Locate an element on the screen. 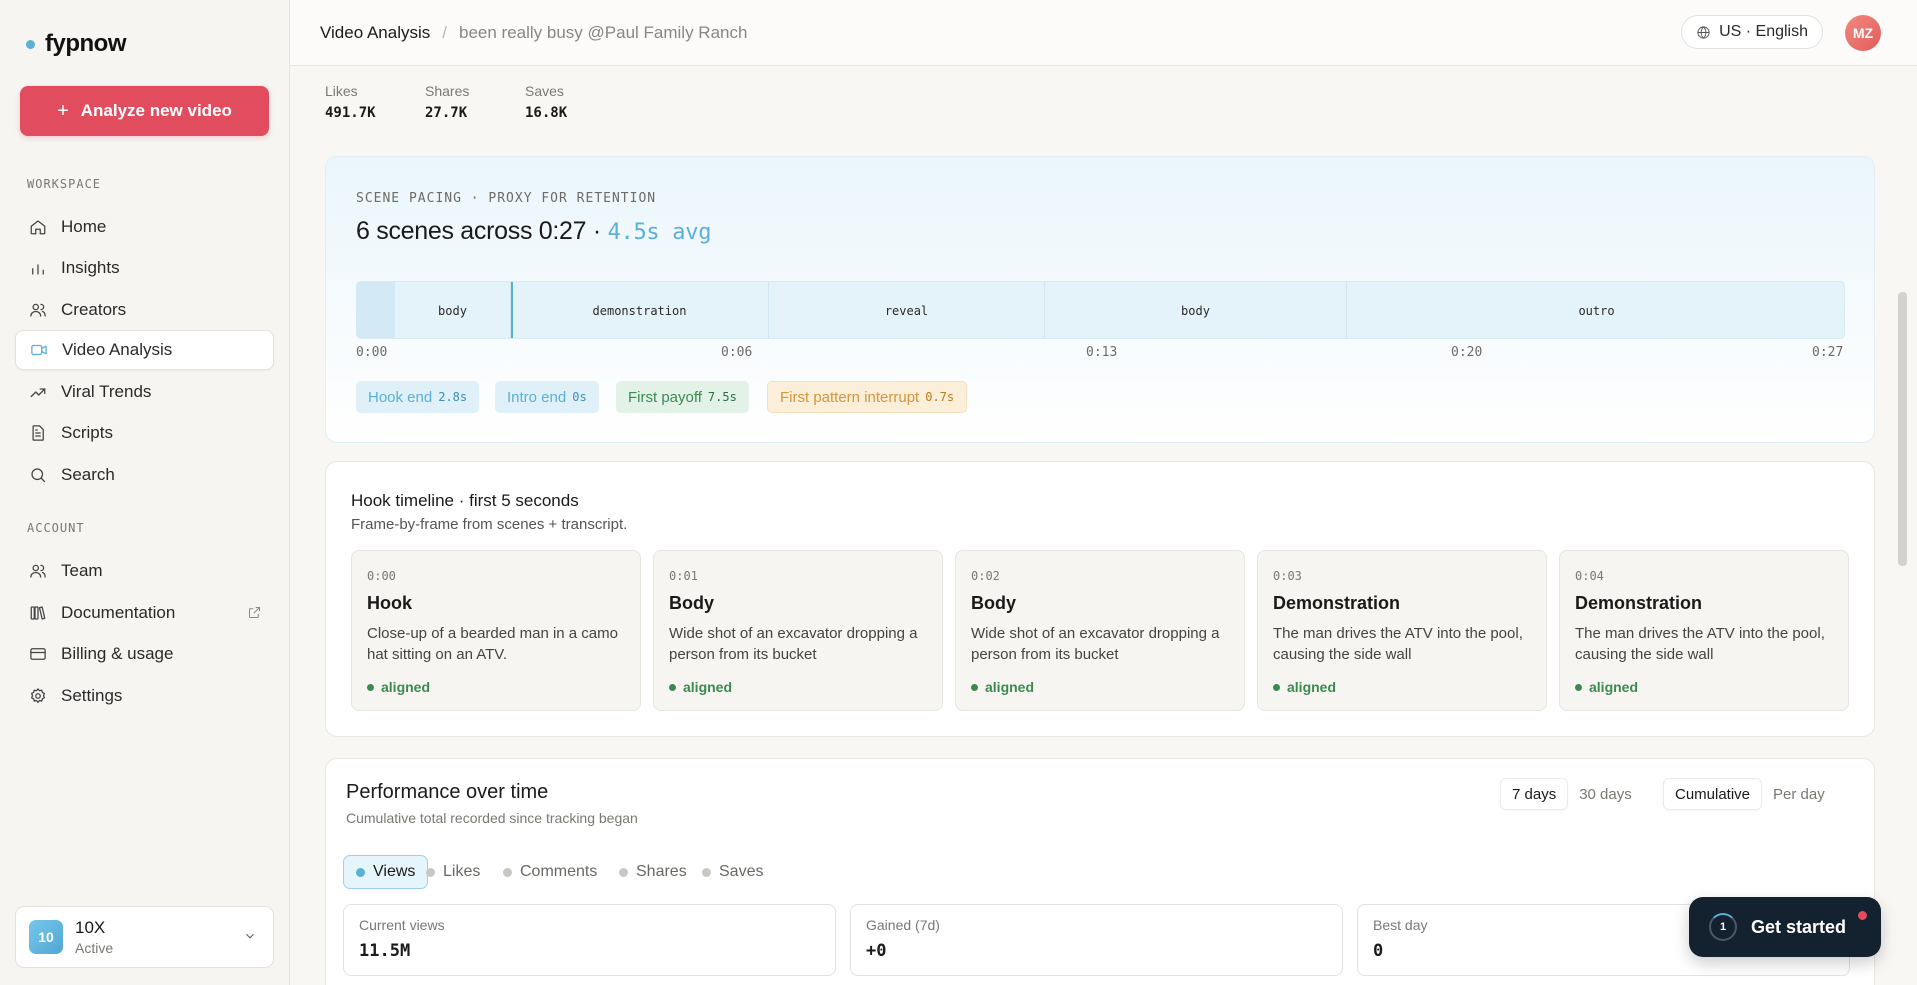  globe-icon is located at coordinates (1703, 32).